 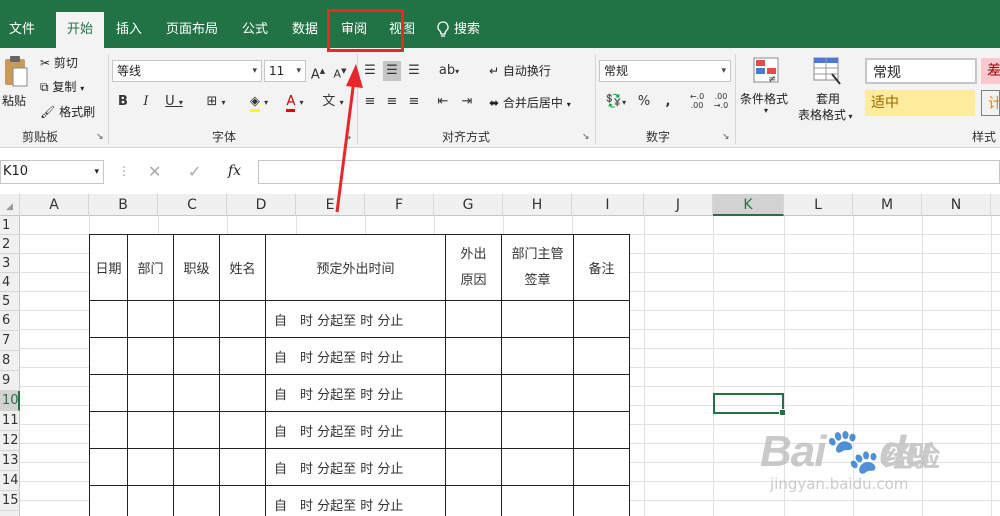 I want to click on row-header: 7, so click(x=10, y=341).